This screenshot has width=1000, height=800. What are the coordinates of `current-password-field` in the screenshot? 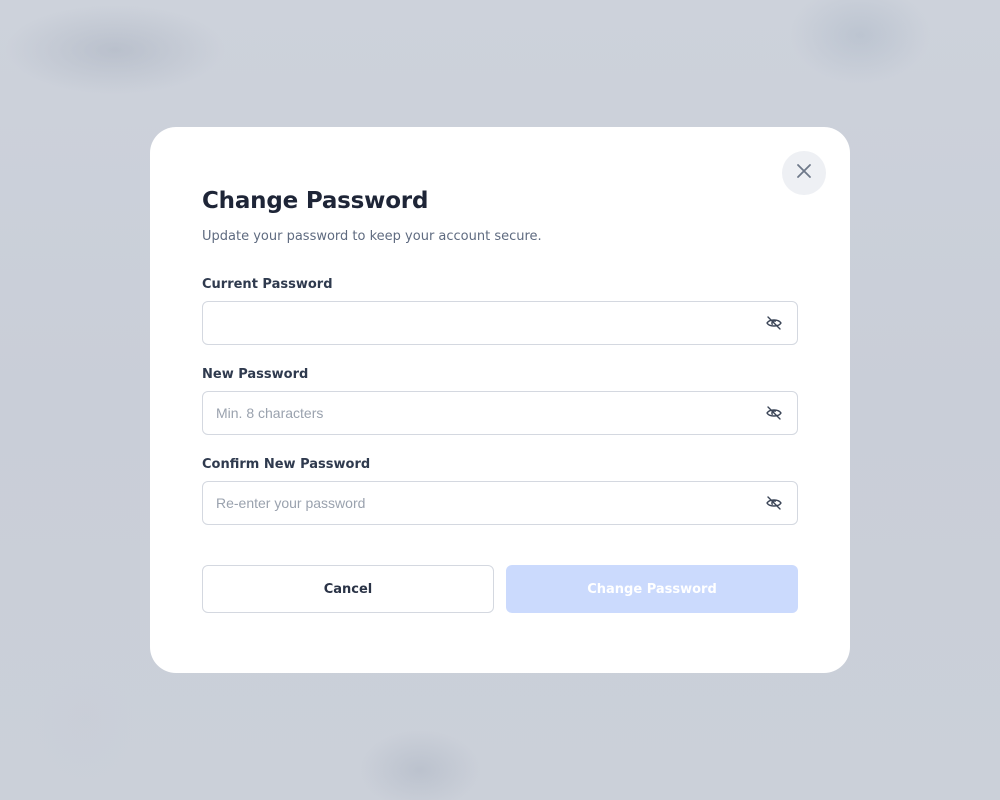 It's located at (500, 323).